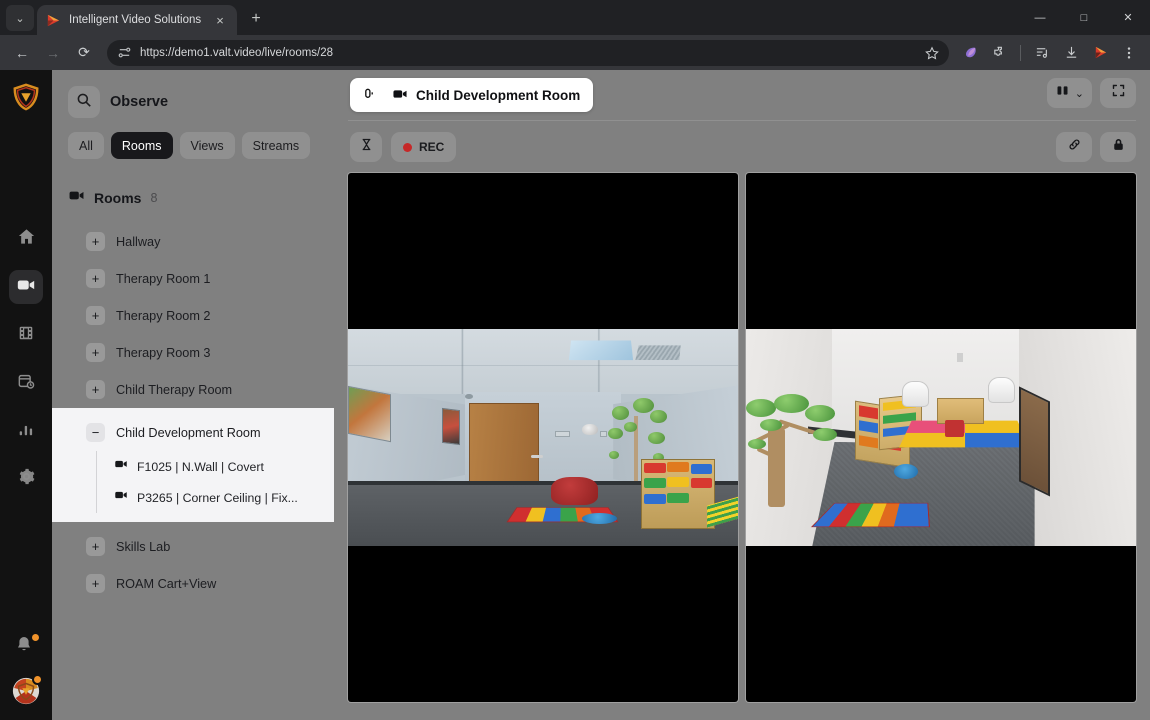 Image resolution: width=1150 pixels, height=720 pixels. I want to click on back-icon: ←, so click(22, 53).